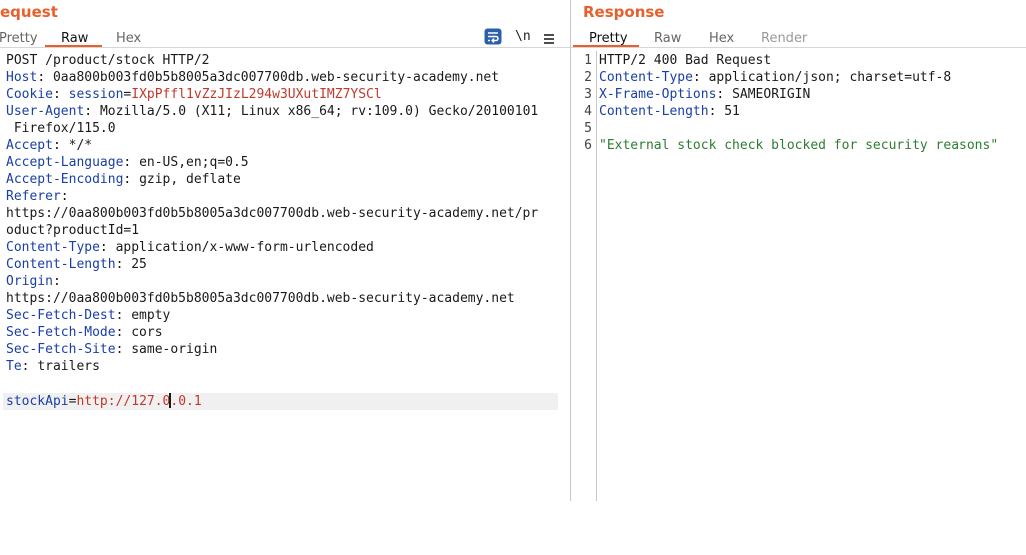 This screenshot has width=1026, height=555. I want to click on header-name: X-Frame-Options, so click(658, 94).